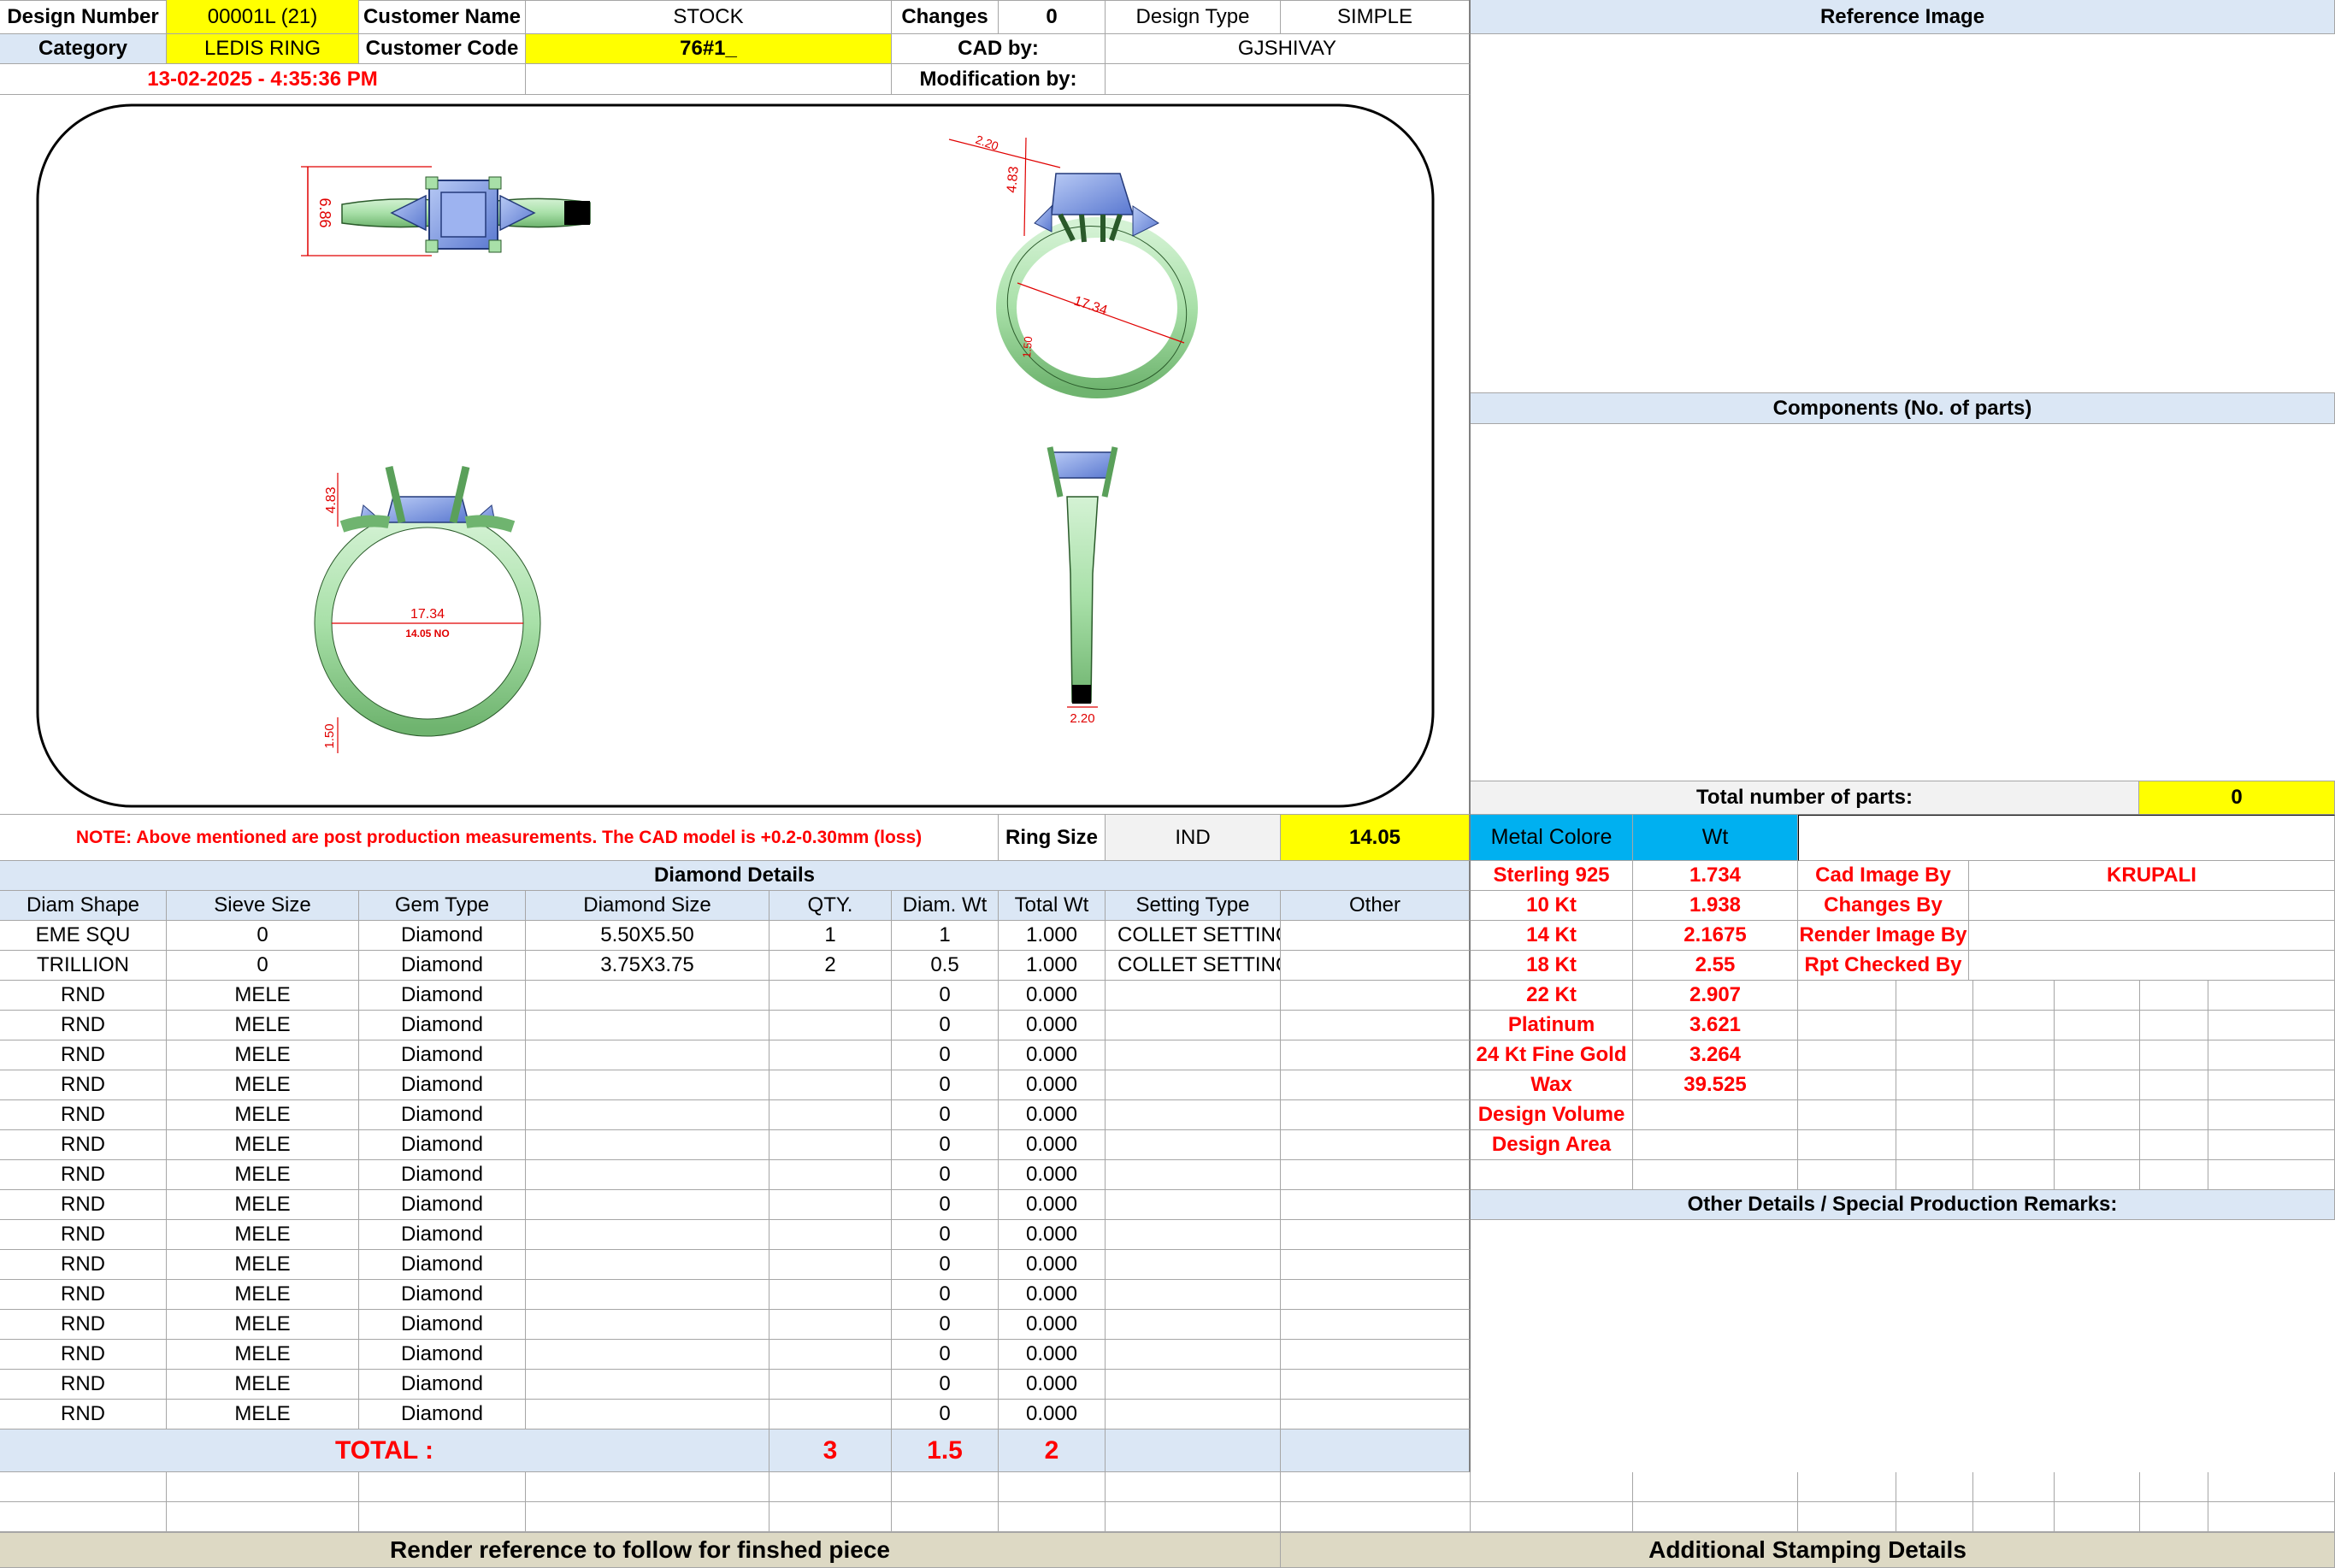 This screenshot has height=1568, width=2335. What do you see at coordinates (1715, 1025) in the screenshot?
I see `metal-weight: 3.621` at bounding box center [1715, 1025].